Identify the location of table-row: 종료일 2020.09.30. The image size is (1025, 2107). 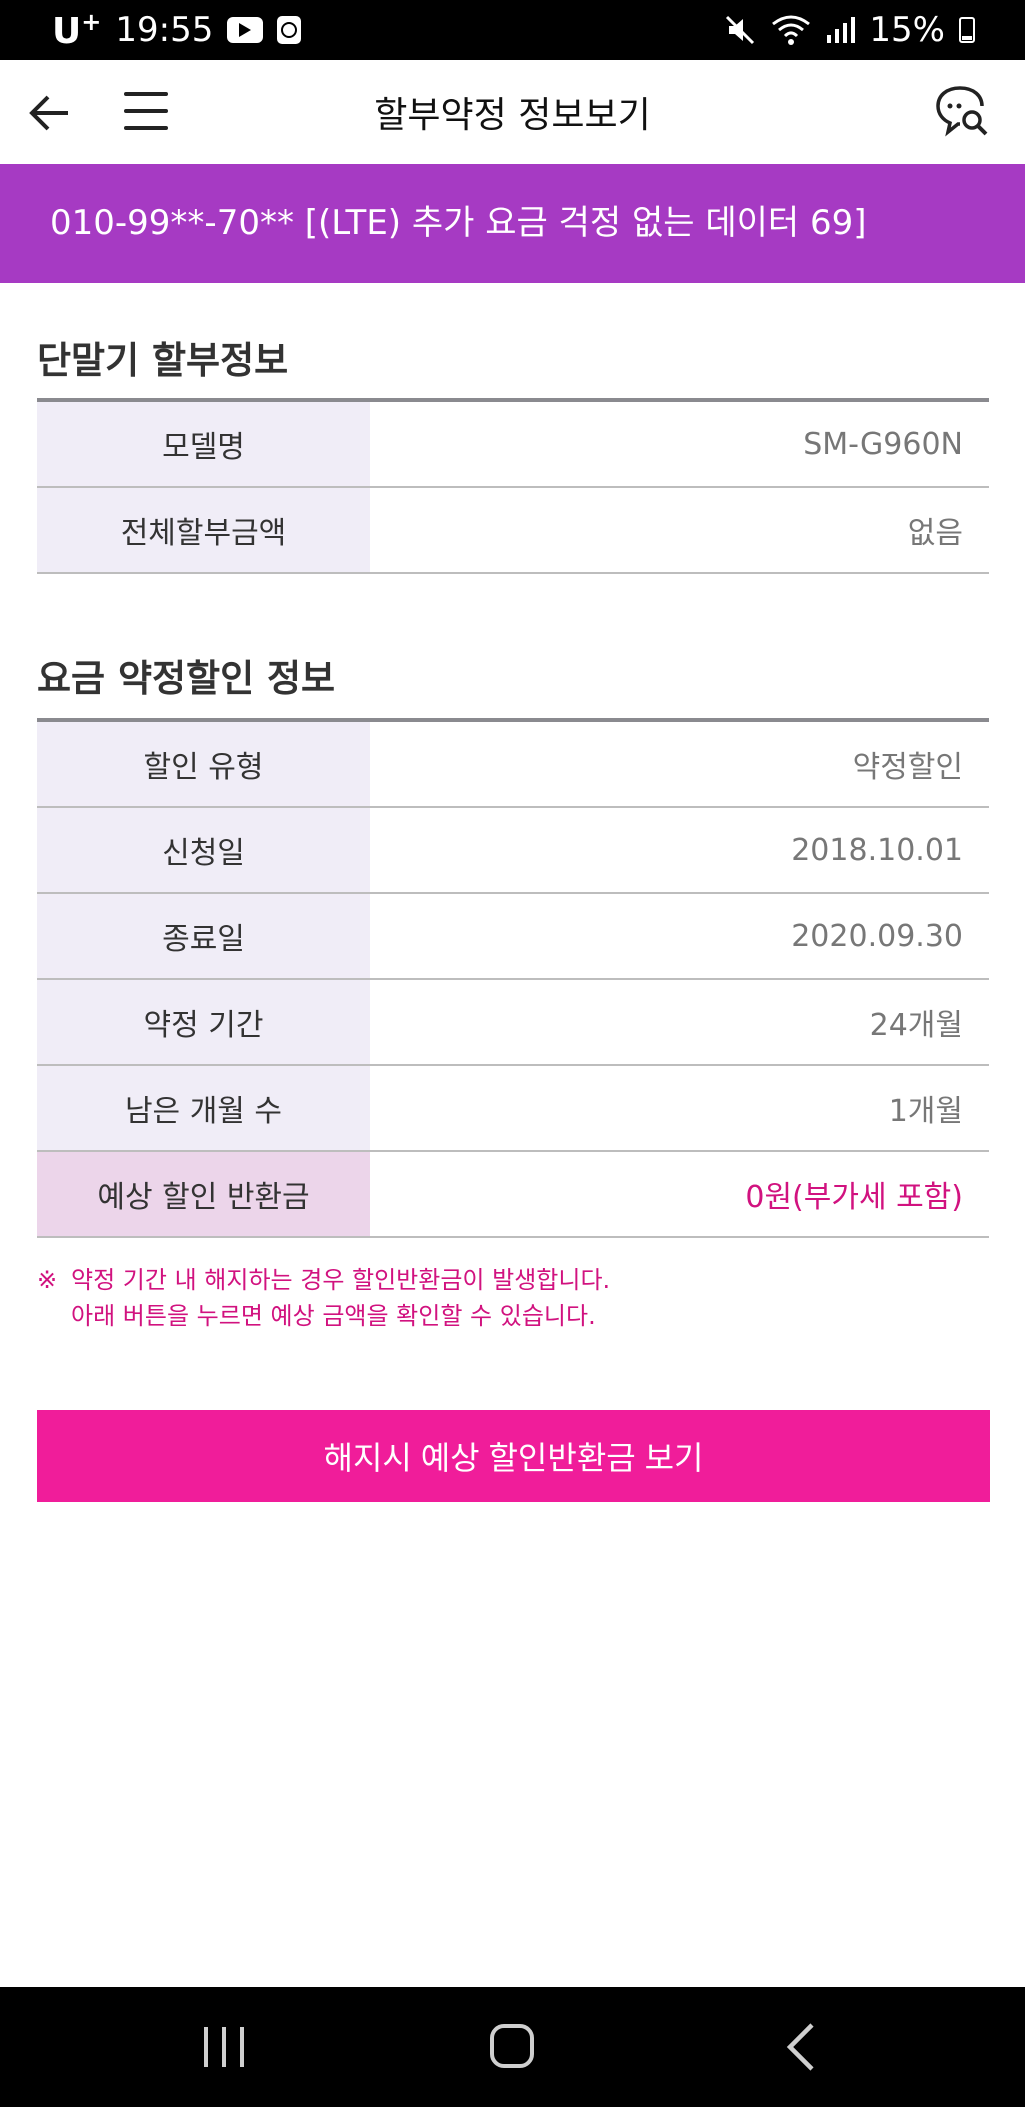
(513, 937).